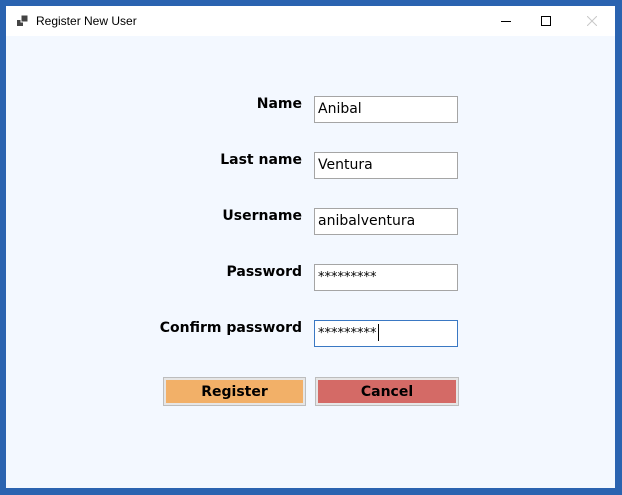 The height and width of the screenshot is (495, 622). Describe the element at coordinates (347, 333) in the screenshot. I see `confirm-password-value: *********` at that location.